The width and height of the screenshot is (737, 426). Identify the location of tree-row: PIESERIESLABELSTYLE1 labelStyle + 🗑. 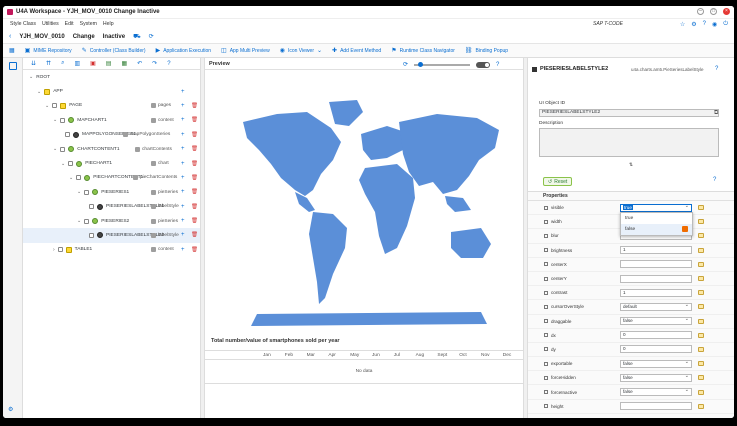
(111, 207).